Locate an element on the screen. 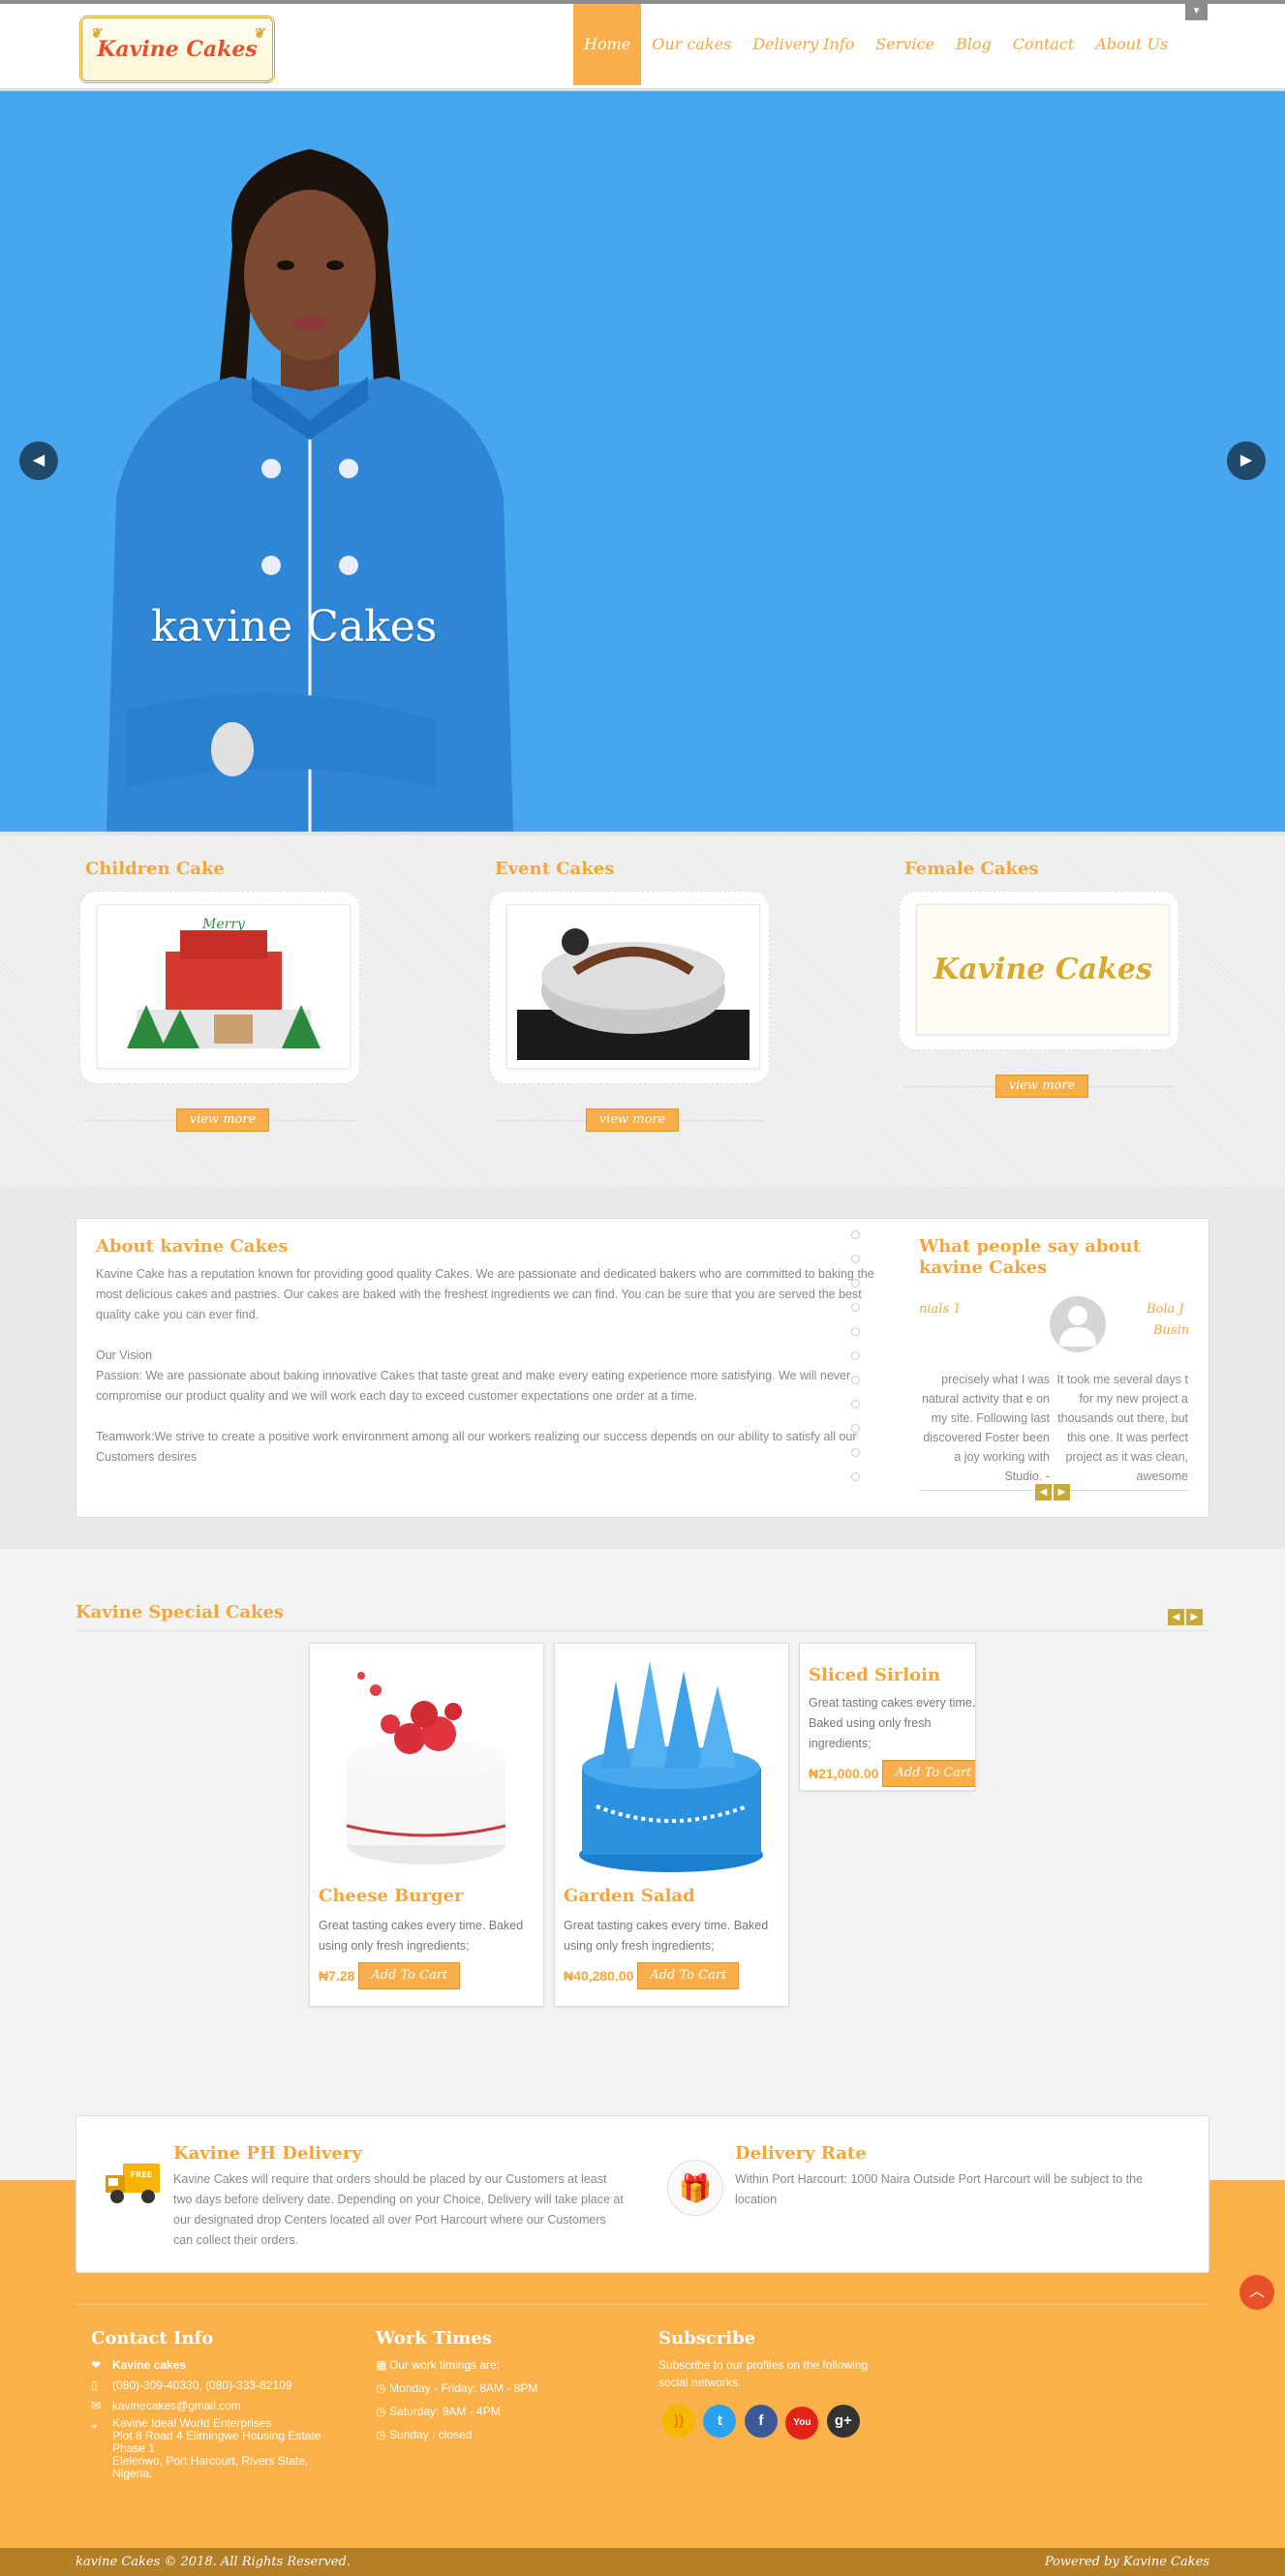 This screenshot has width=1285, height=2576. logo-text: Kavine Cakes is located at coordinates (178, 49).